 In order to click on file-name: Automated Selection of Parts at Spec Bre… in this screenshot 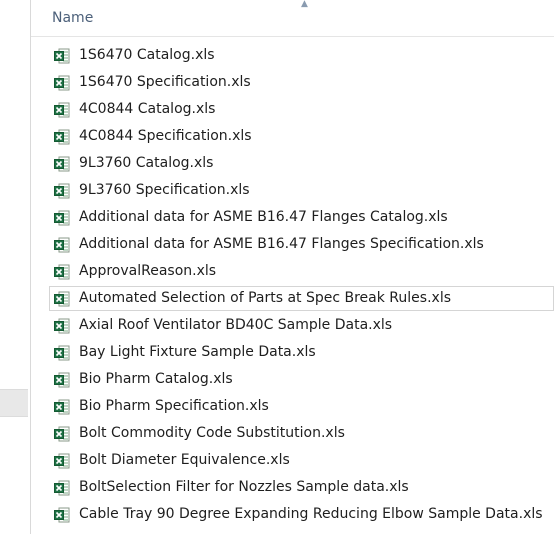, I will do `click(265, 298)`.